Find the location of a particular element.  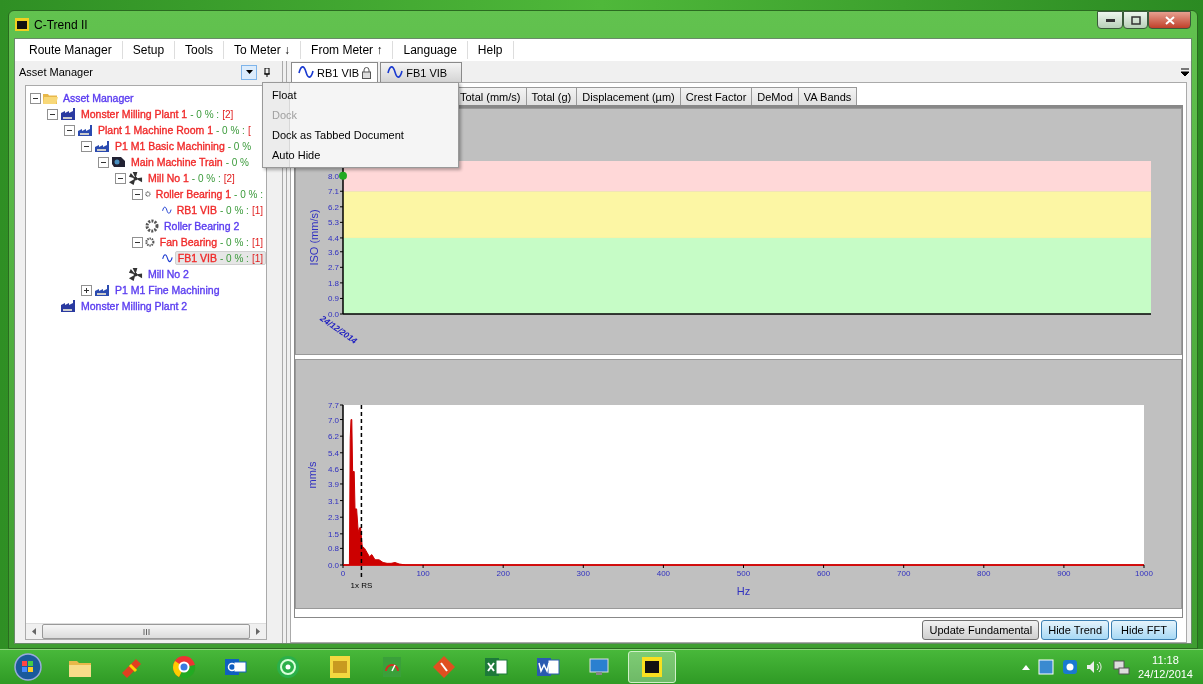

tree-item: Main Machine Train - 0 % is located at coordinates (190, 162).